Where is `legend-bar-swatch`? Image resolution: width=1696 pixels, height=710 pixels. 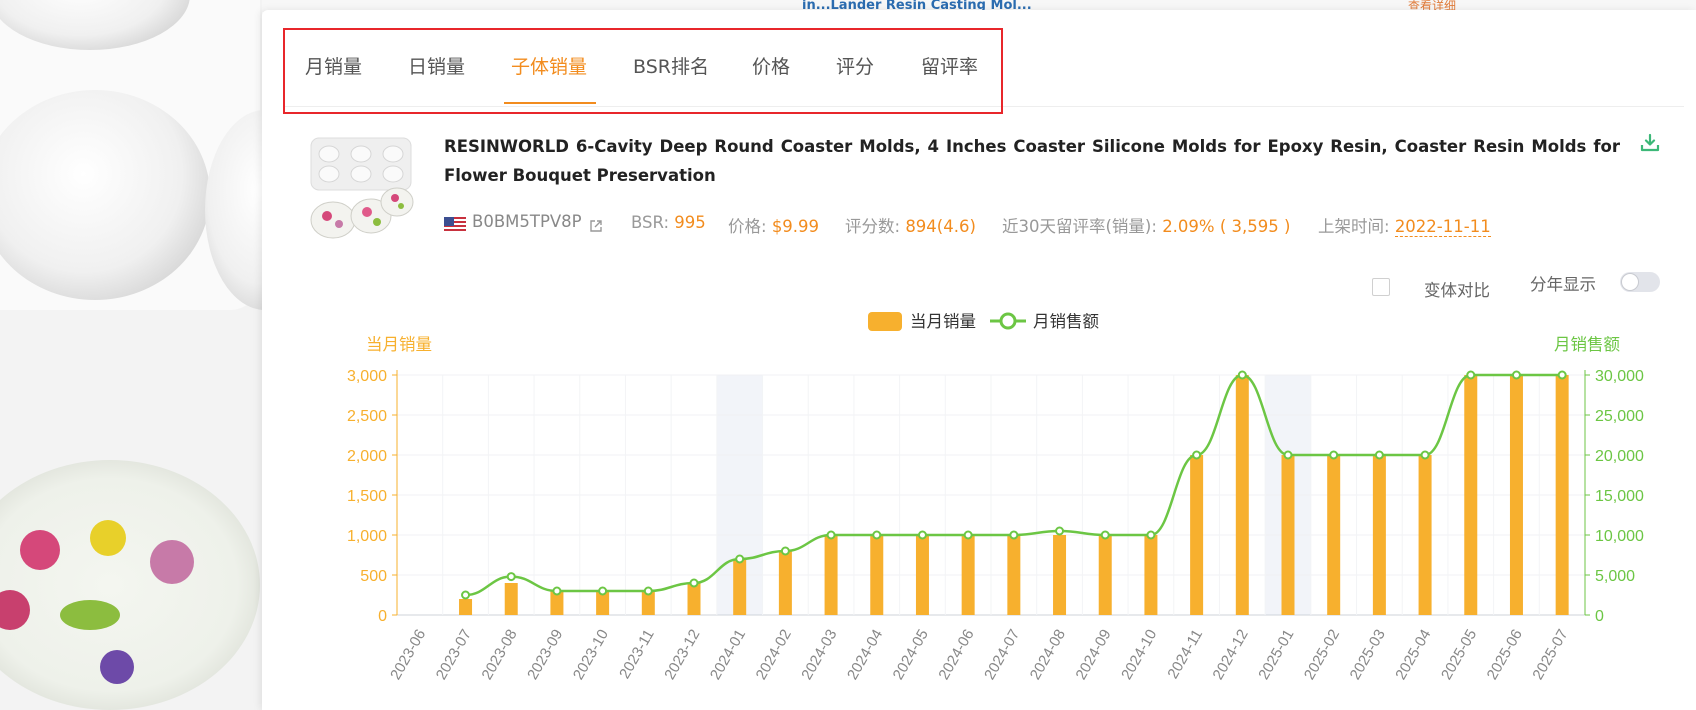
legend-bar-swatch is located at coordinates (885, 321).